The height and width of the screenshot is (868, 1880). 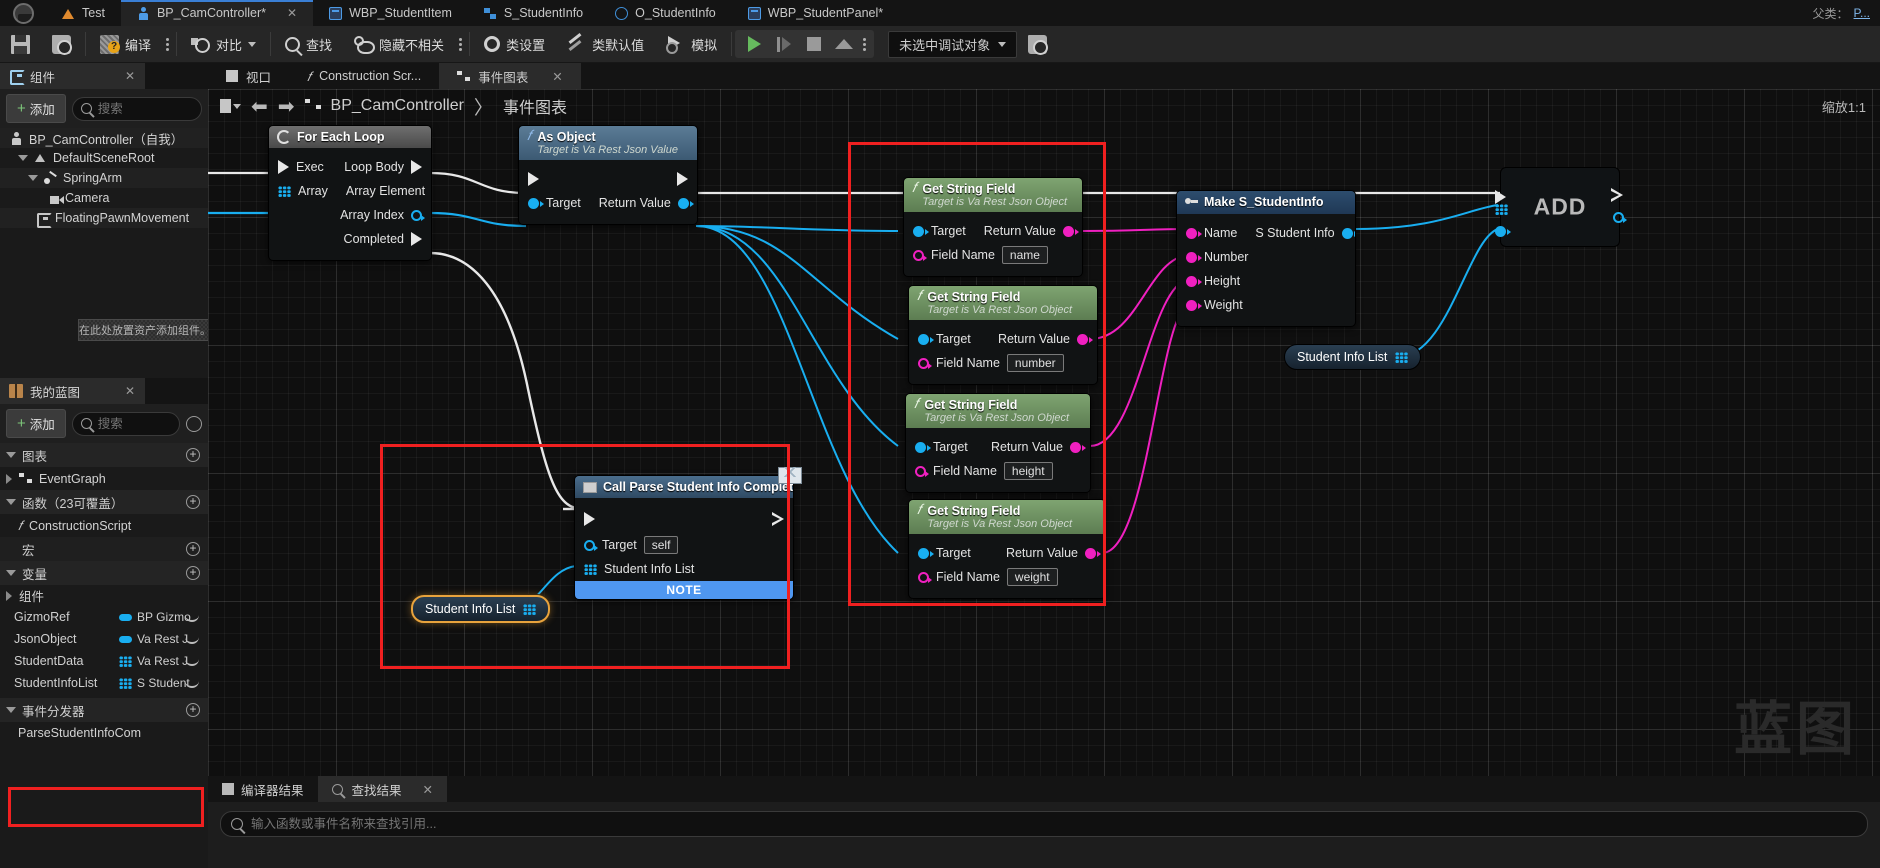 What do you see at coordinates (217, 13) in the screenshot?
I see `window-tab-bp-camcontroller: BP_CamController* ✕` at bounding box center [217, 13].